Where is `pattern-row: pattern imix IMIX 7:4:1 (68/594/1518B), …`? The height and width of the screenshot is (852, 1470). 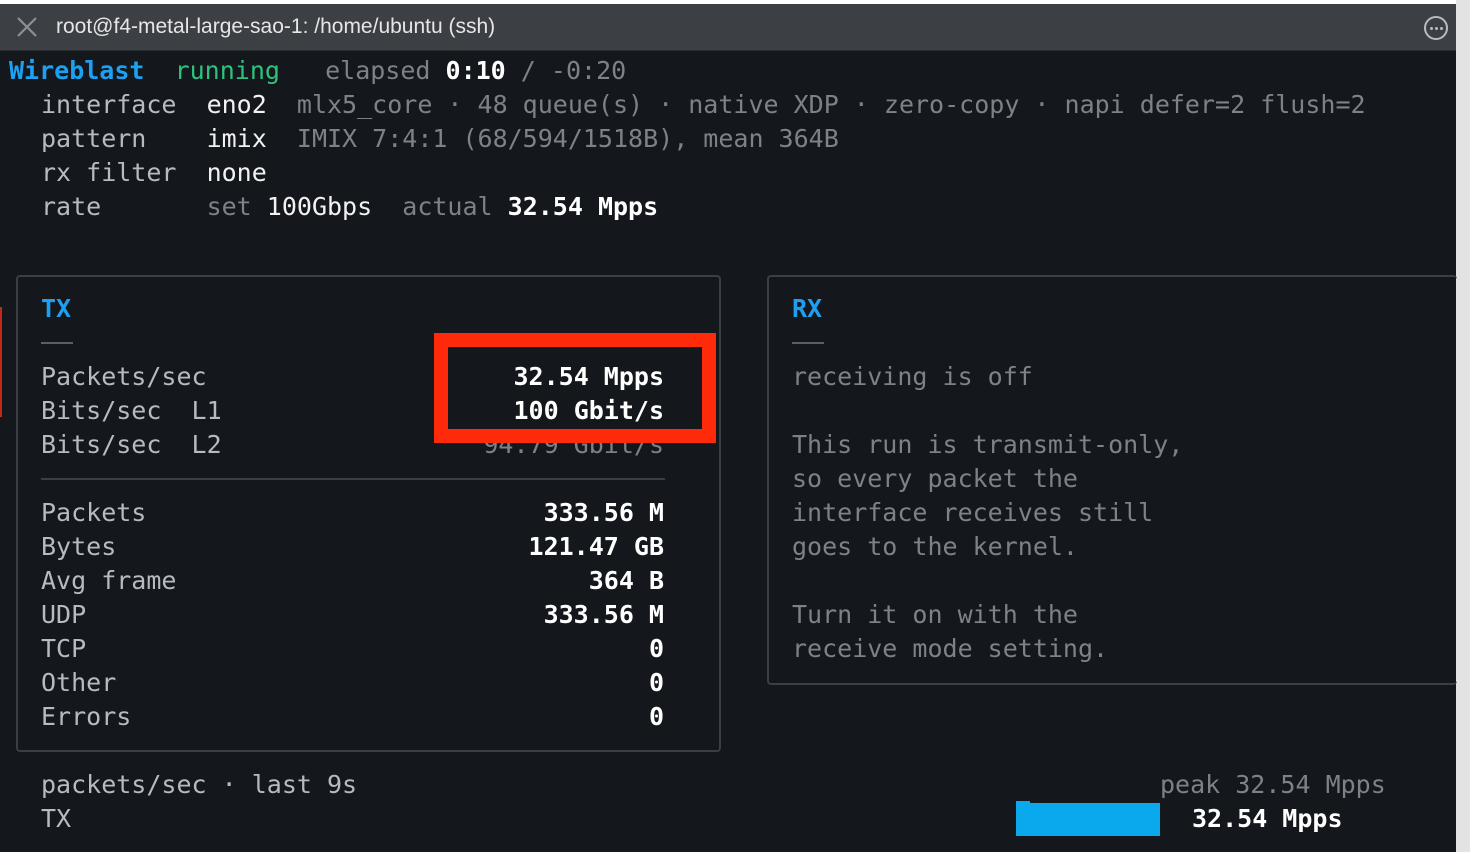
pattern-row: pattern imix IMIX 7:4:1 (68/594/1518B), … is located at coordinates (440, 139).